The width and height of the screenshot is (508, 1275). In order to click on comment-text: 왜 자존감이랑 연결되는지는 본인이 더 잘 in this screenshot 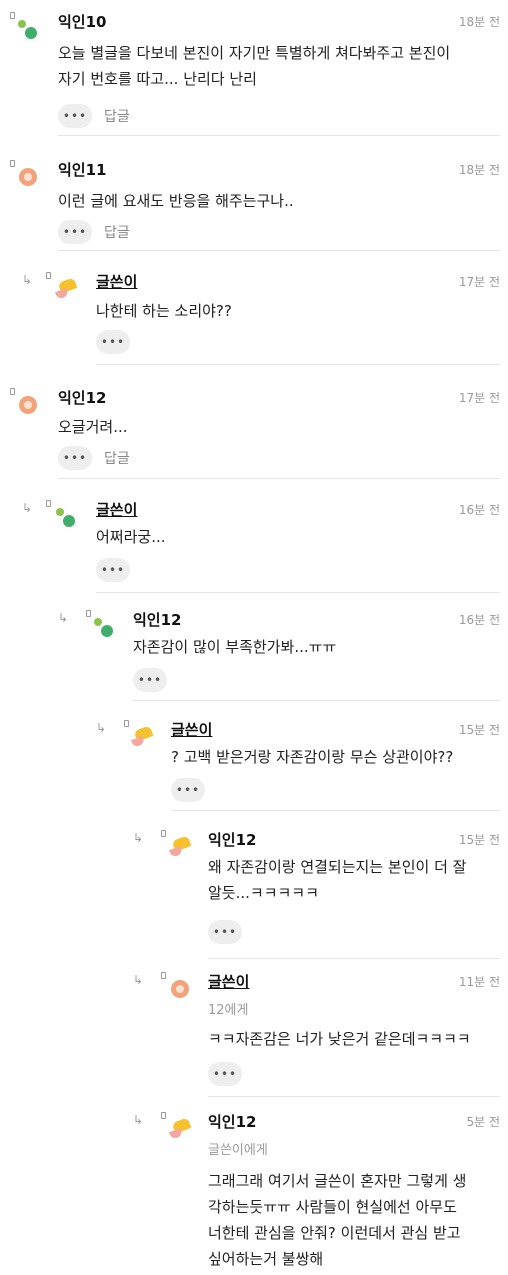, I will do `click(337, 867)`.